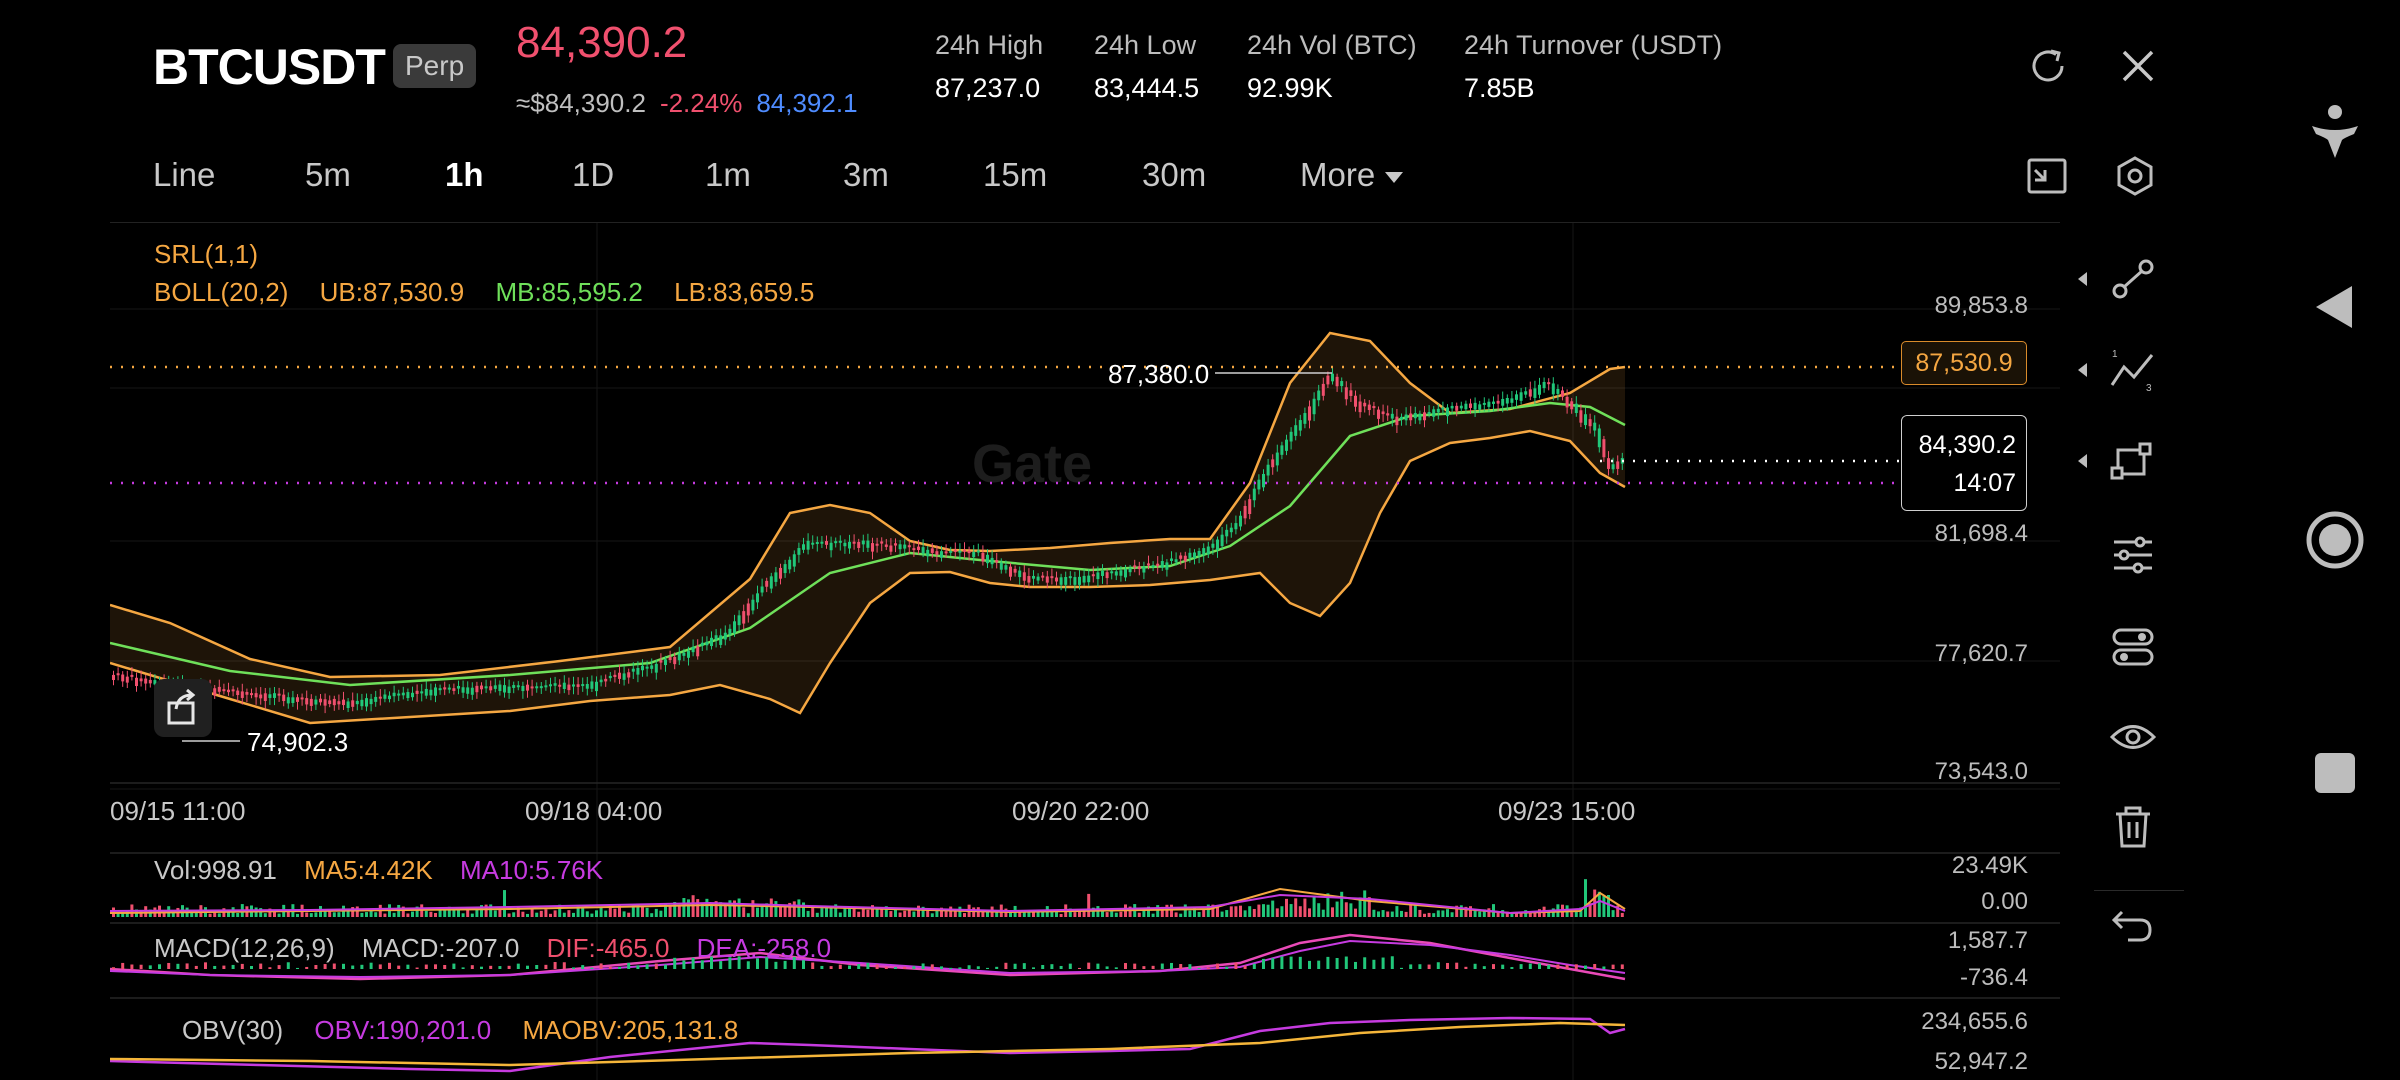 The height and width of the screenshot is (1080, 2400). Describe the element at coordinates (2133, 925) in the screenshot. I see `undo-icon` at that location.